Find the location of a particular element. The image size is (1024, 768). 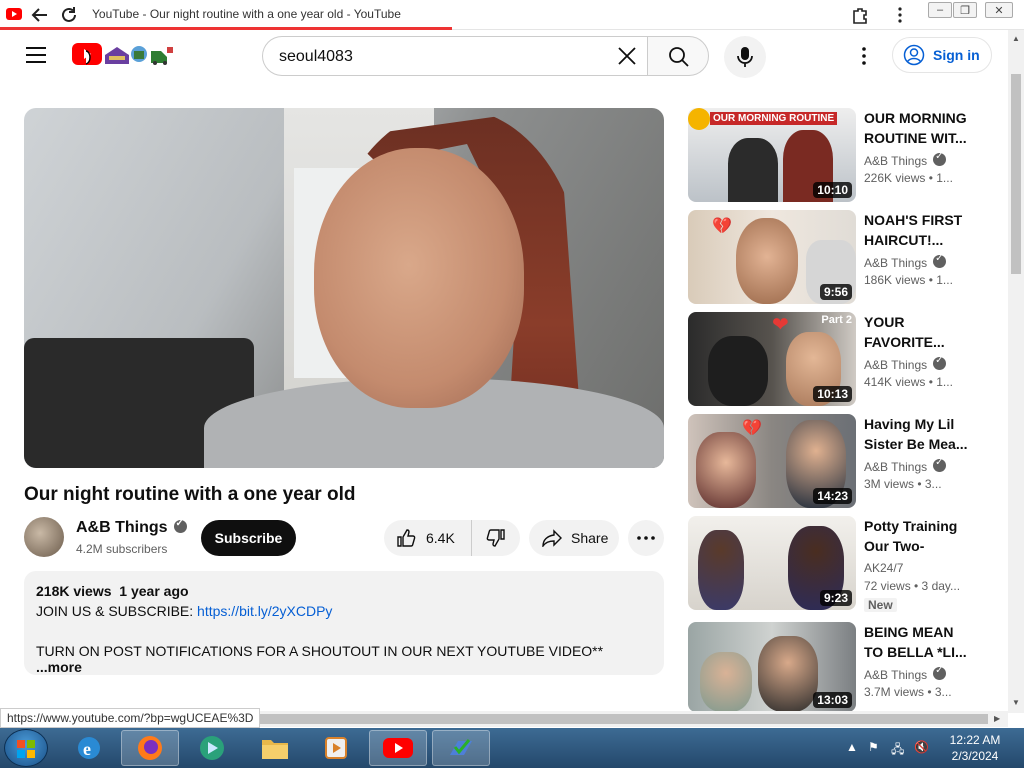

youtube-favicon-icon is located at coordinates (14, 14).